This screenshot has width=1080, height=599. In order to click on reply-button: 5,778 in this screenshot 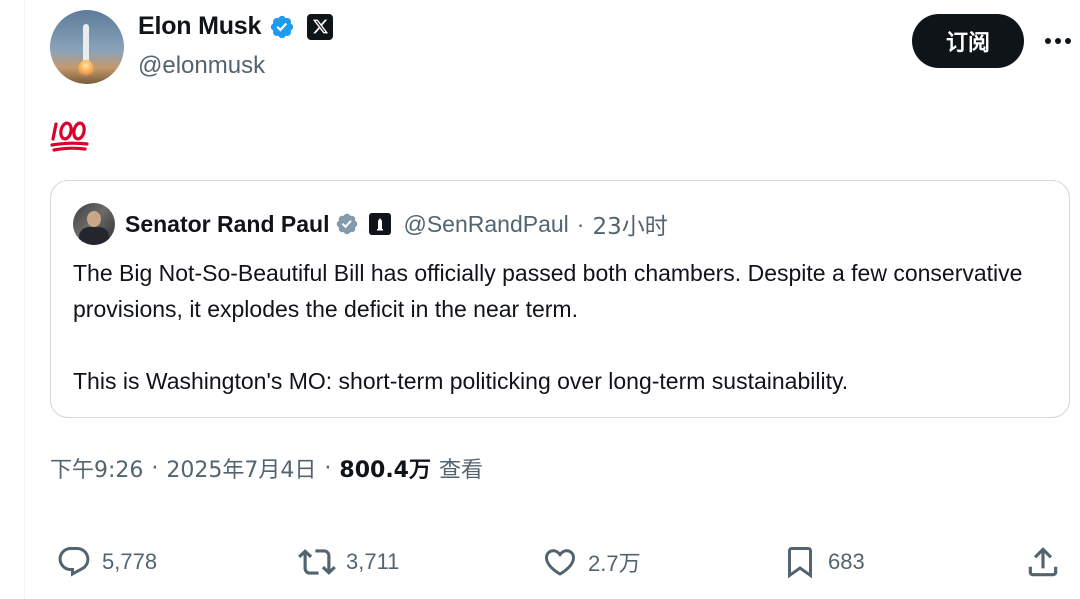, I will do `click(106, 562)`.